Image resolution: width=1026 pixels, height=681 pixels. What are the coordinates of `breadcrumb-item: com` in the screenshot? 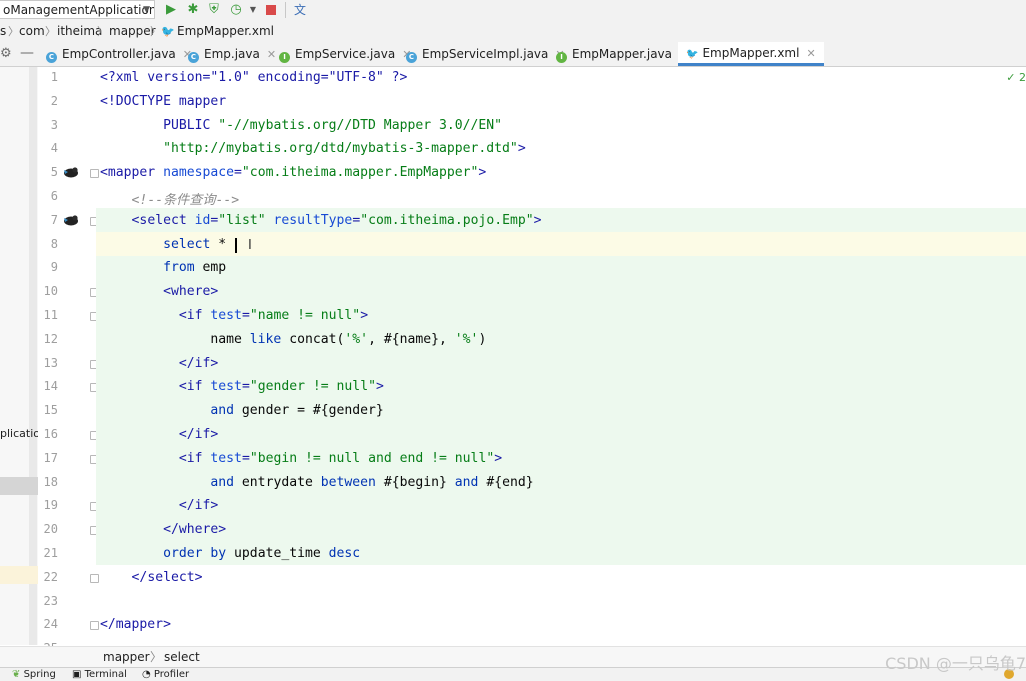 It's located at (32, 31).